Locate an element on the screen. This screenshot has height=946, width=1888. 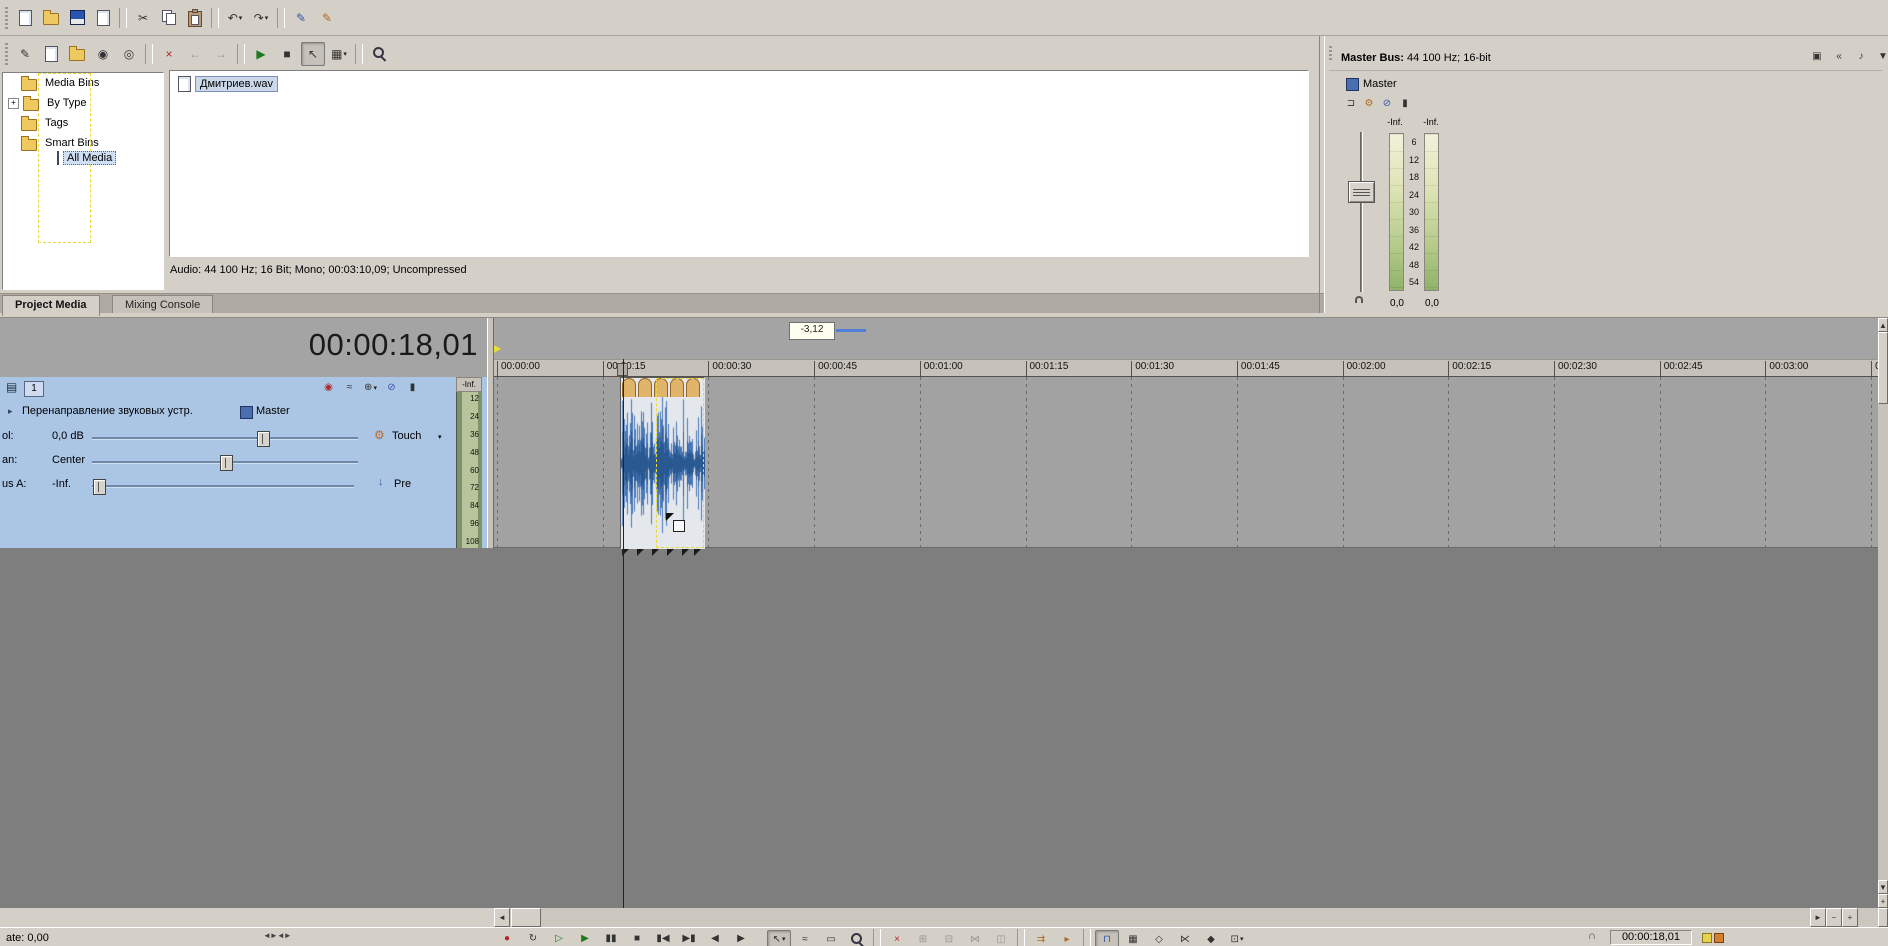
marker-flag-icon is located at coordinates (1707, 938).